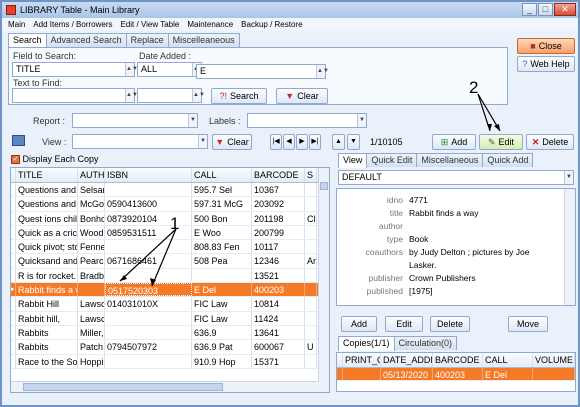  I want to click on vertical-scrollbar, so click(323, 280).